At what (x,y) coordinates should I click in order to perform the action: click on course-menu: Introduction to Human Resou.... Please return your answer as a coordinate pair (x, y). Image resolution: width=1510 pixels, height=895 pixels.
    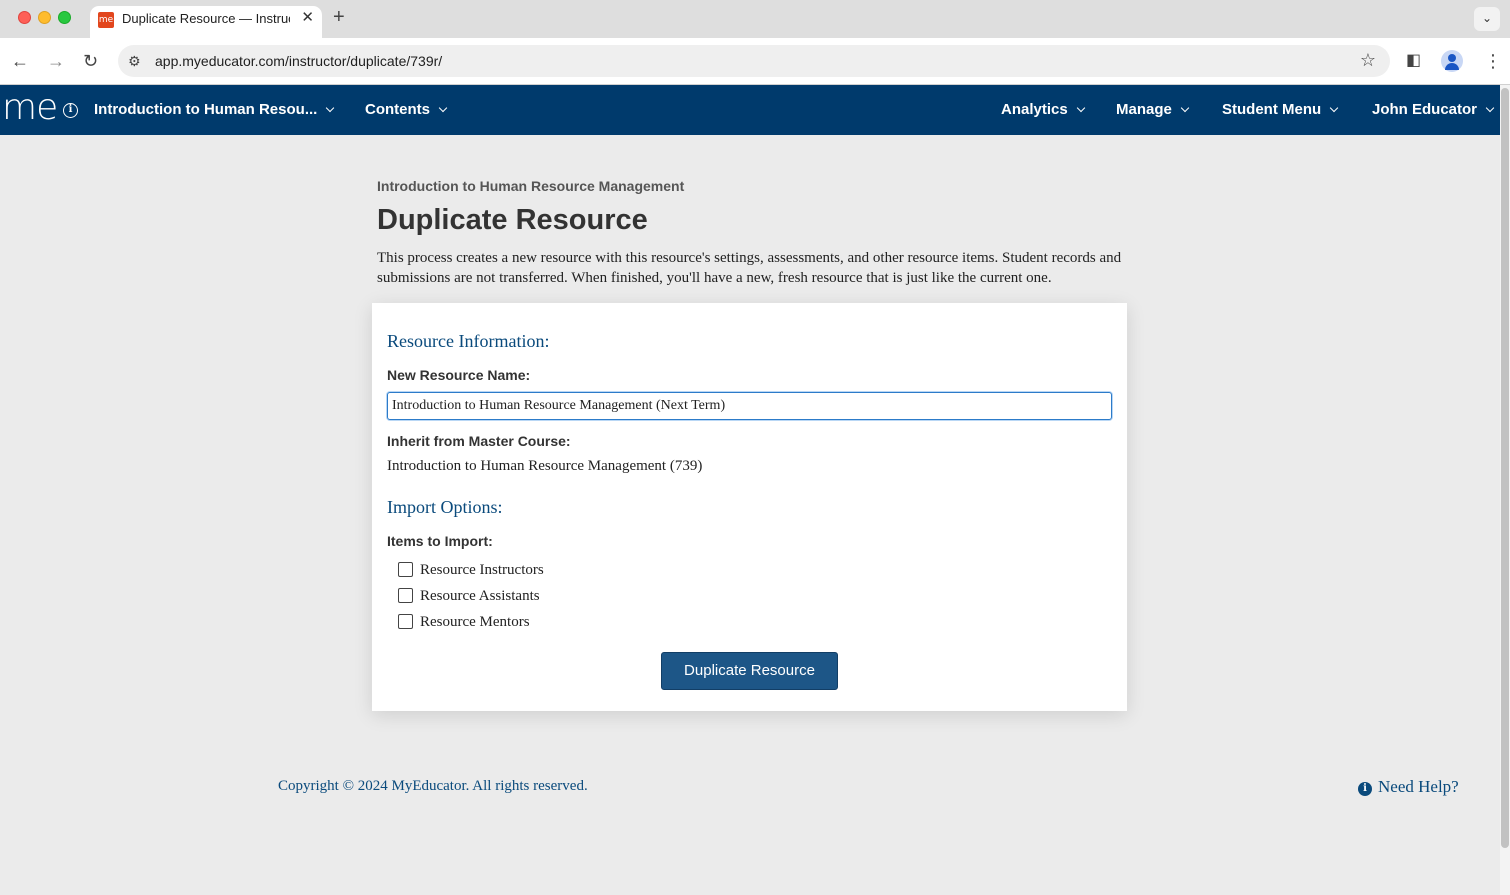
    Looking at the image, I should click on (214, 110).